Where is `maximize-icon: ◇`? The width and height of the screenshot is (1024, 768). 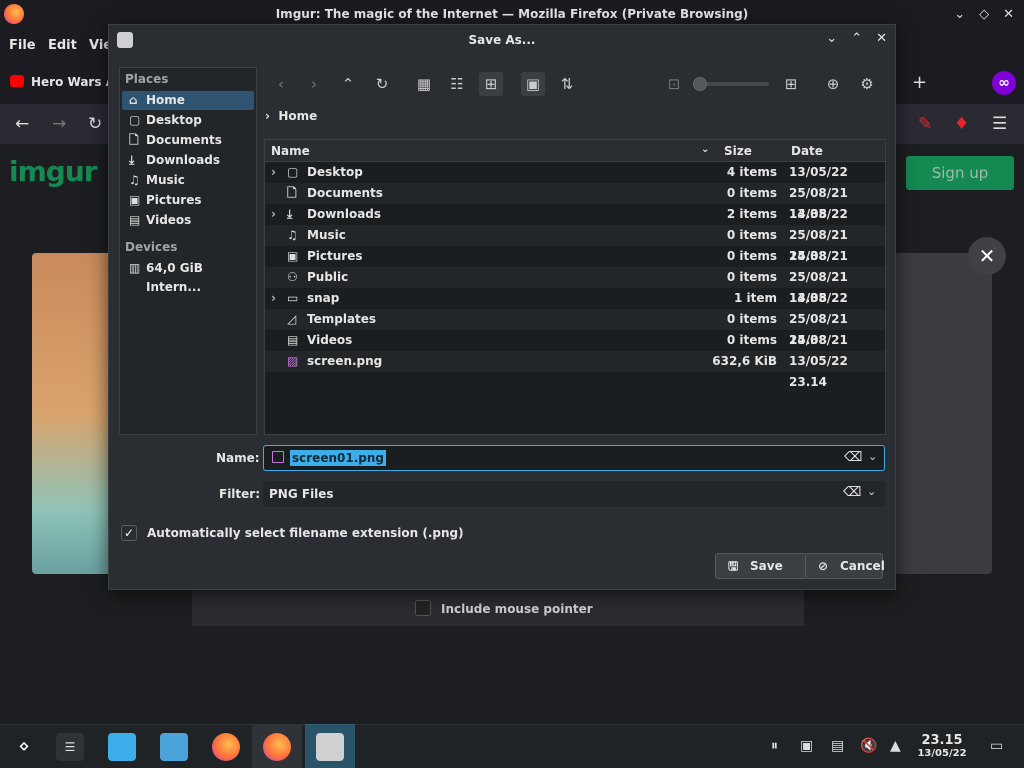
maximize-icon: ◇ is located at coordinates (984, 14).